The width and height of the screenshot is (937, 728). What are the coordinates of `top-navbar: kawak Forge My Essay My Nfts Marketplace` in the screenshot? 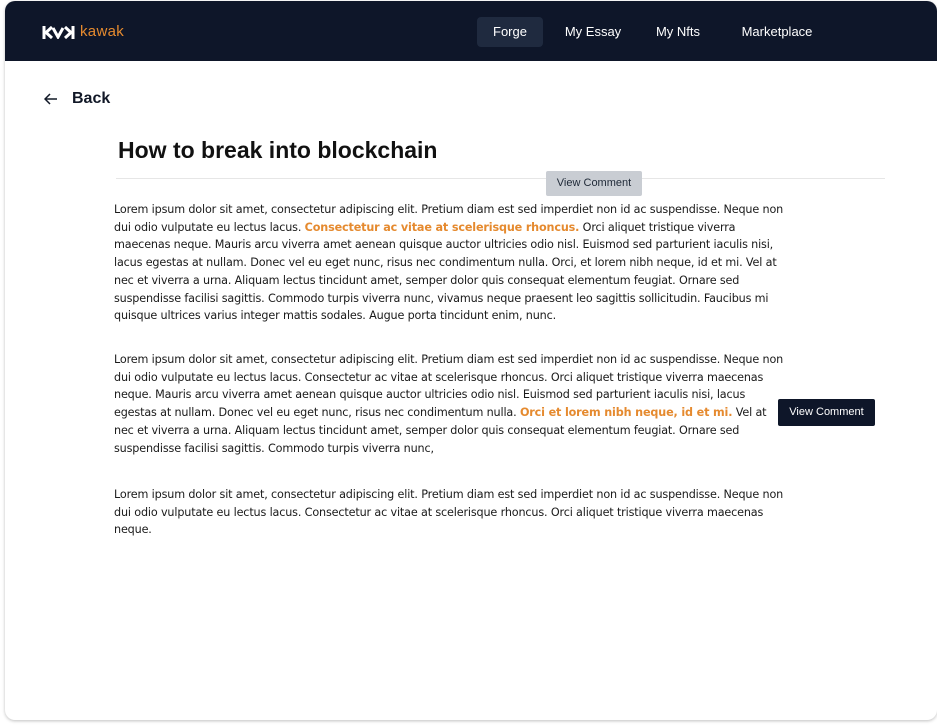 It's located at (471, 31).